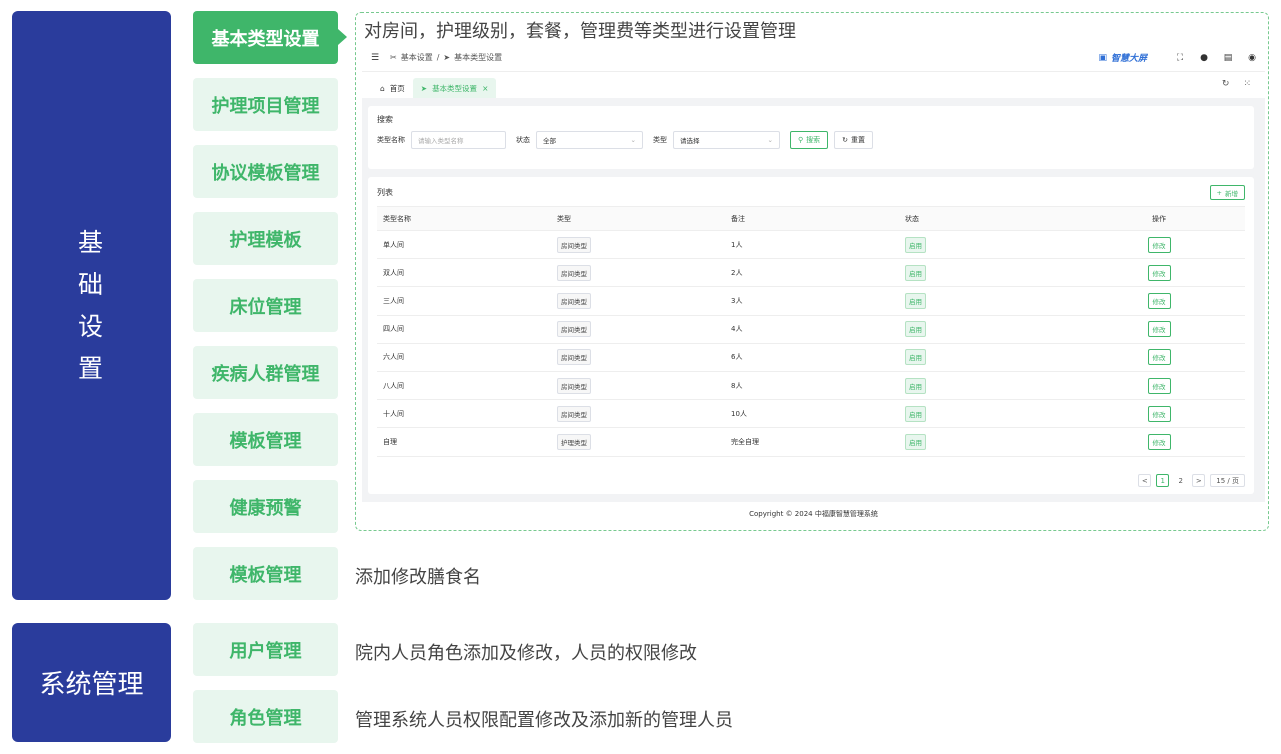  I want to click on search-button: ⚲ 搜索, so click(809, 140).